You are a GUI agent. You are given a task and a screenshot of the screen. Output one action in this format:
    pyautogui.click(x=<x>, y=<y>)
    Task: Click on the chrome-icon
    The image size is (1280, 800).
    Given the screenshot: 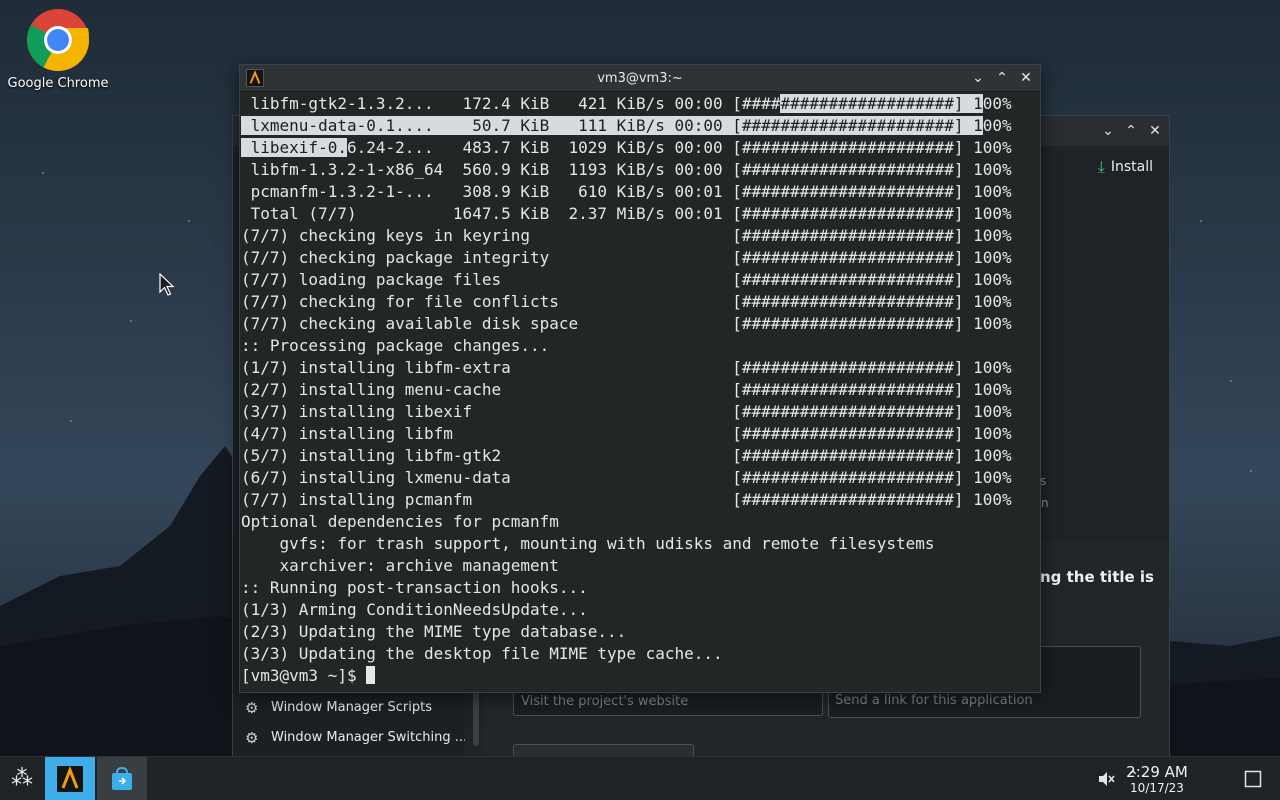 What is the action you would take?
    pyautogui.click(x=58, y=40)
    